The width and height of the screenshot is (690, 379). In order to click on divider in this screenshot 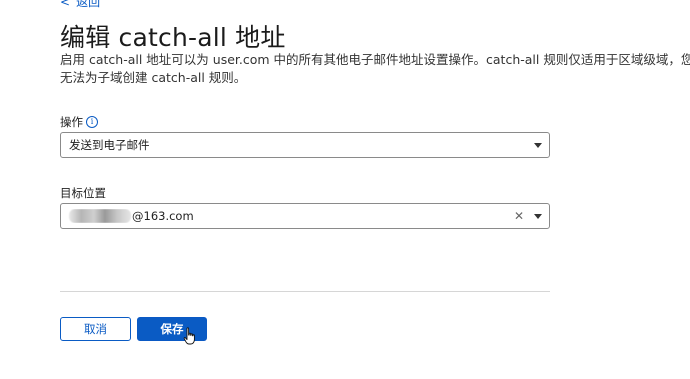, I will do `click(305, 291)`.